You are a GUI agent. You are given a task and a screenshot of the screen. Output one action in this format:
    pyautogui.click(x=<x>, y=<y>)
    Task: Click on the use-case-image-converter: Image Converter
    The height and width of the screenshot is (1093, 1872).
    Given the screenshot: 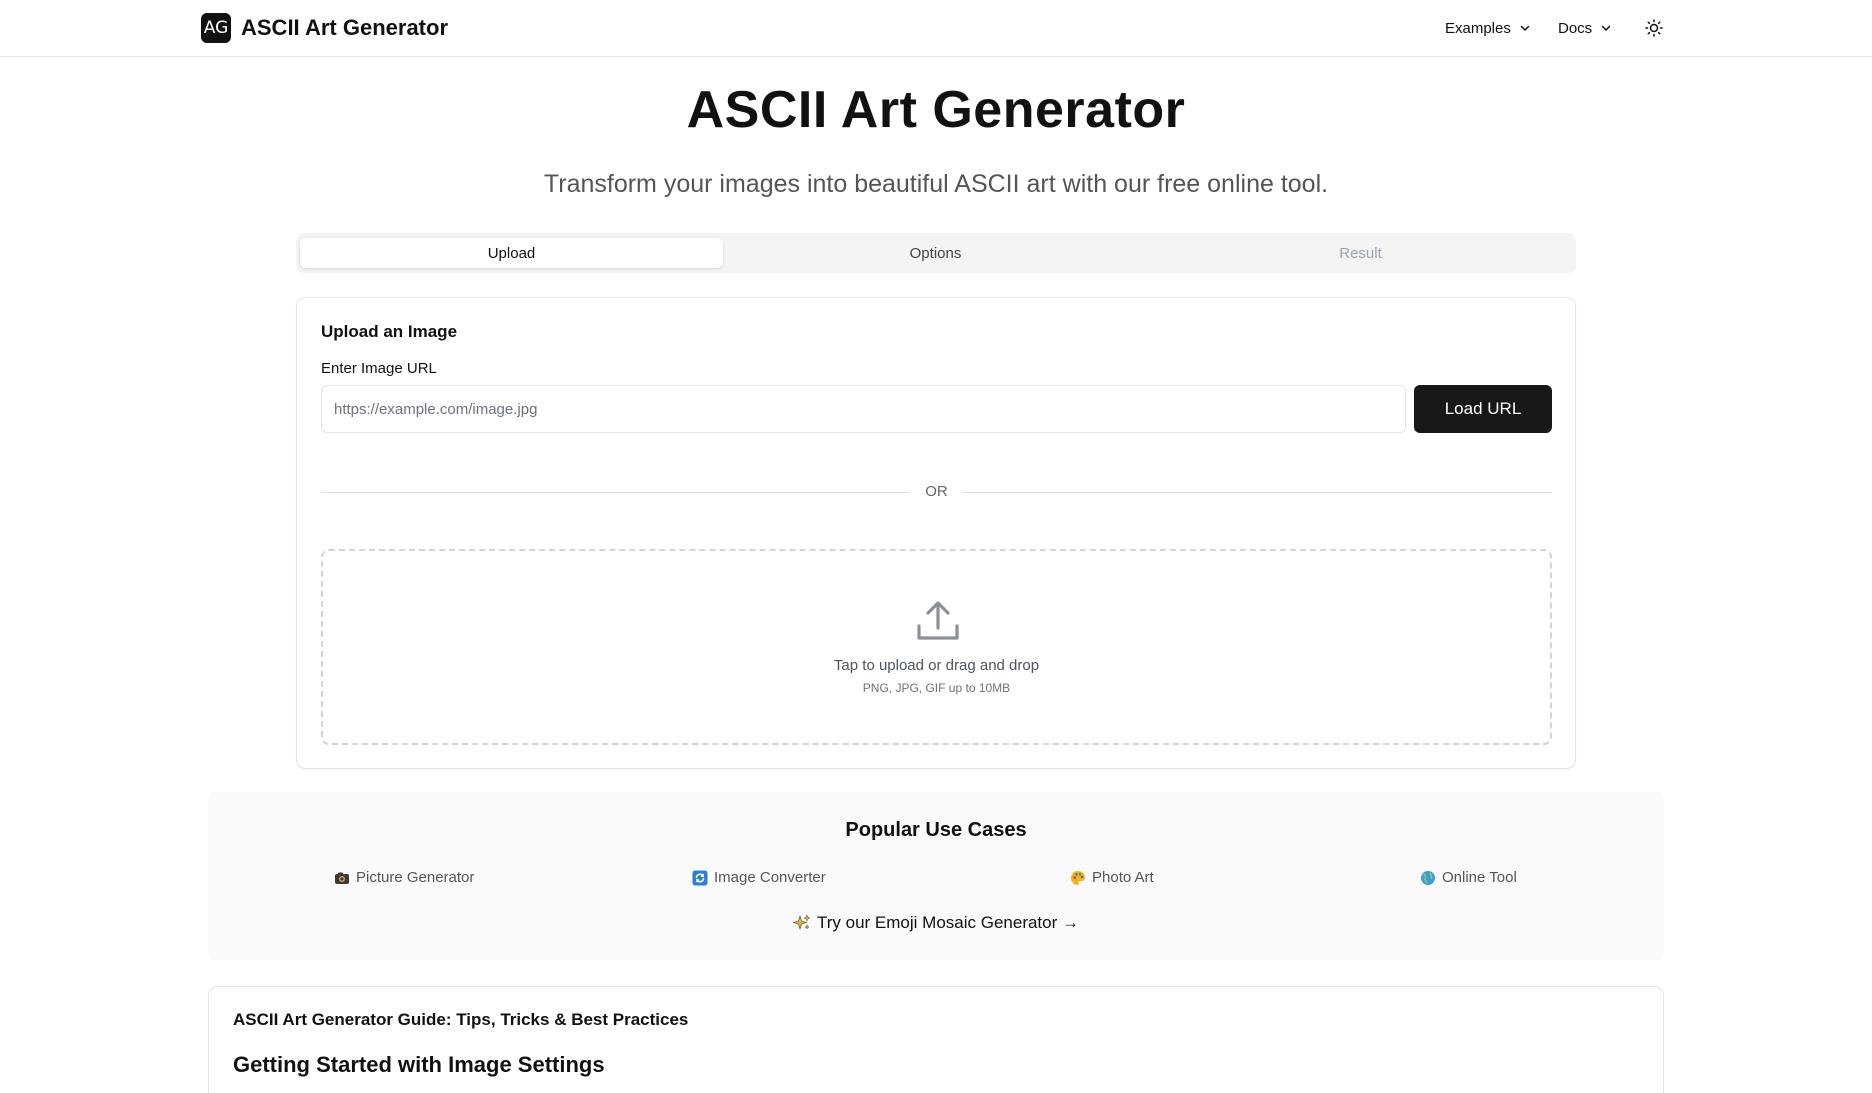 What is the action you would take?
    pyautogui.click(x=759, y=877)
    